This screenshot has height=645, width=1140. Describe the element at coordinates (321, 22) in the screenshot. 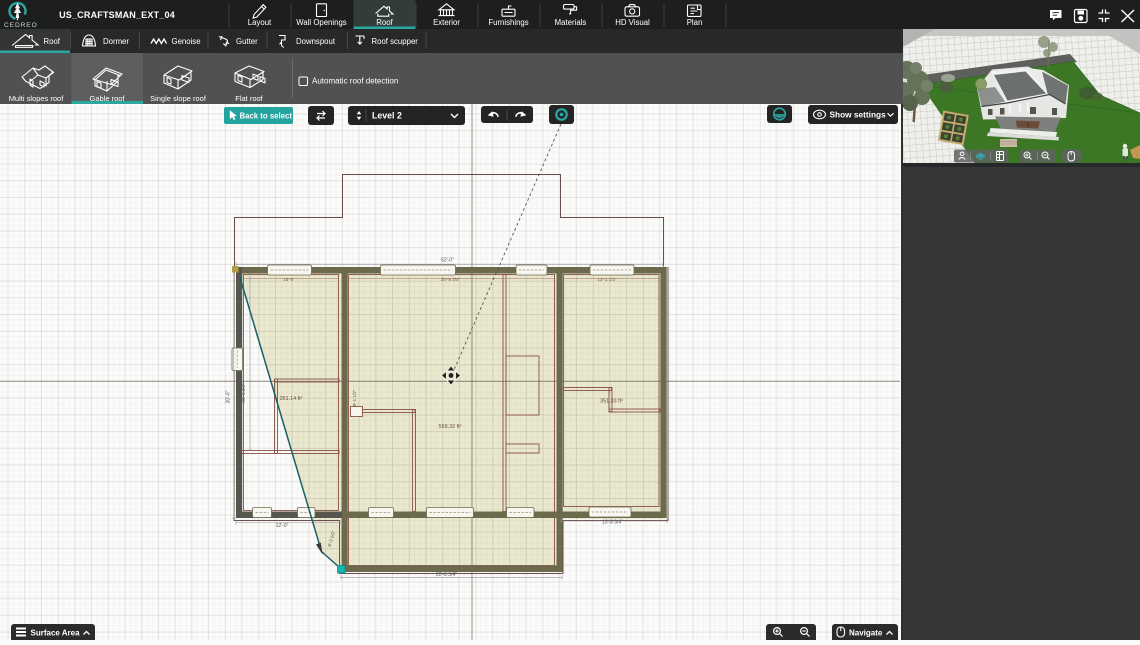

I see `svg-text: Wall Openings` at that location.